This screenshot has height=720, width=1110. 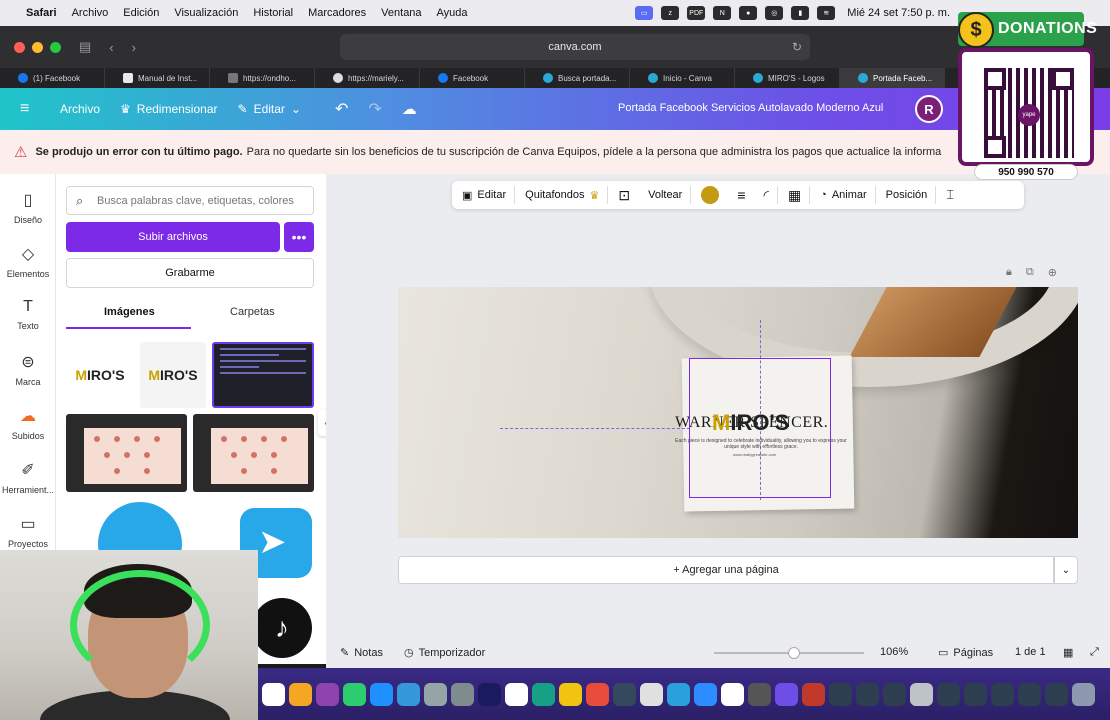 What do you see at coordinates (516, 694) in the screenshot?
I see `notion-icon` at bounding box center [516, 694].